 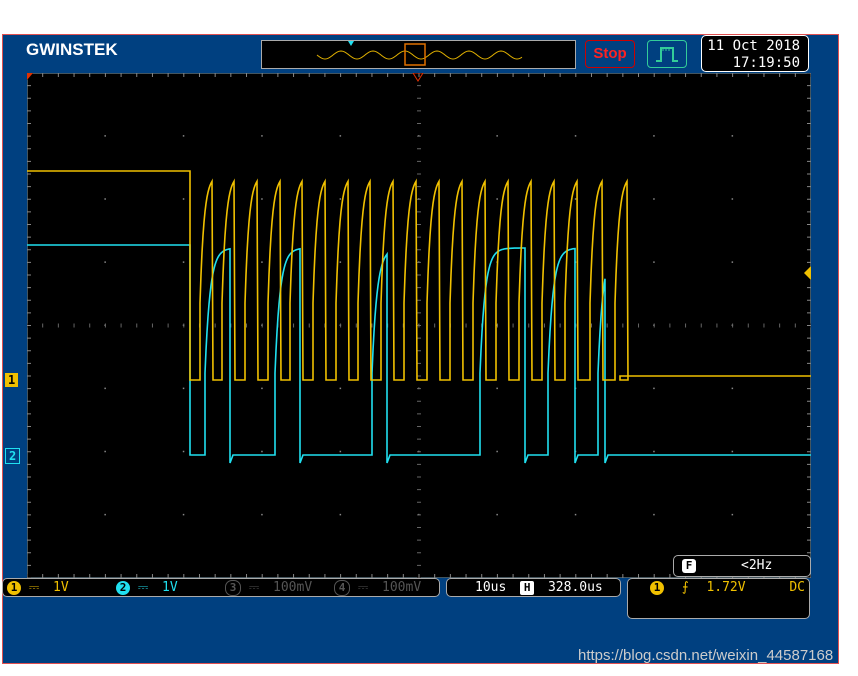 What do you see at coordinates (491, 587) in the screenshot?
I see `timebase-scale: 10us` at bounding box center [491, 587].